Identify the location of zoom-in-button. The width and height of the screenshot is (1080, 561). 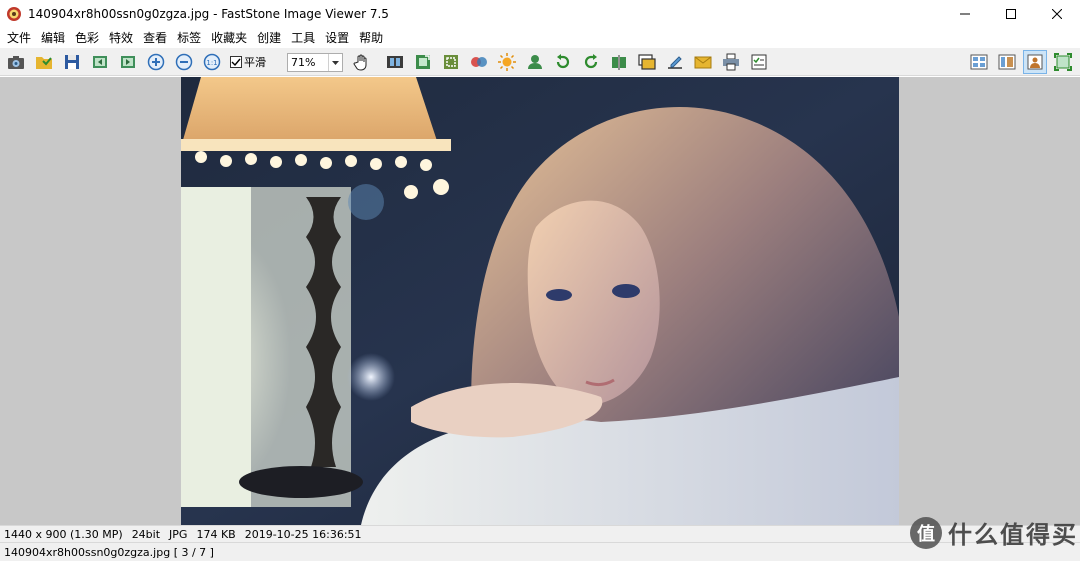
(156, 62).